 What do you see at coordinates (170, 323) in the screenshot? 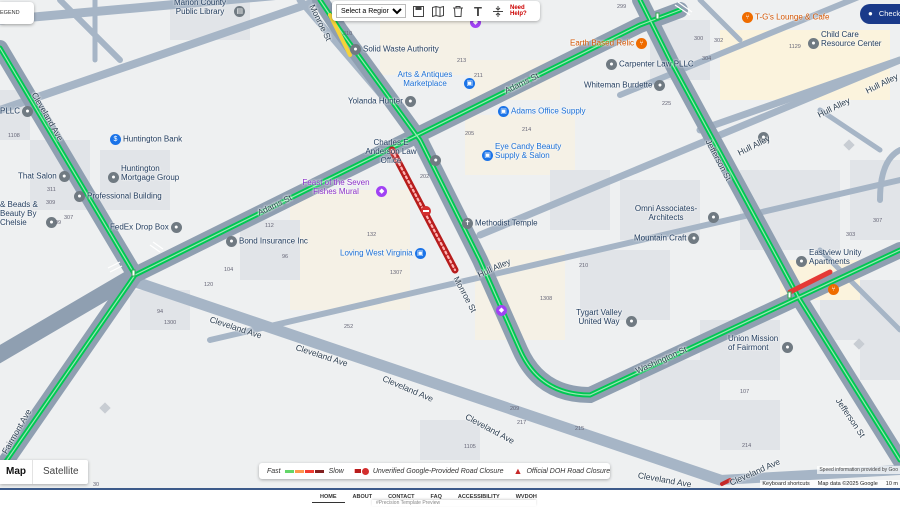
I see `address-number: 1300` at bounding box center [170, 323].